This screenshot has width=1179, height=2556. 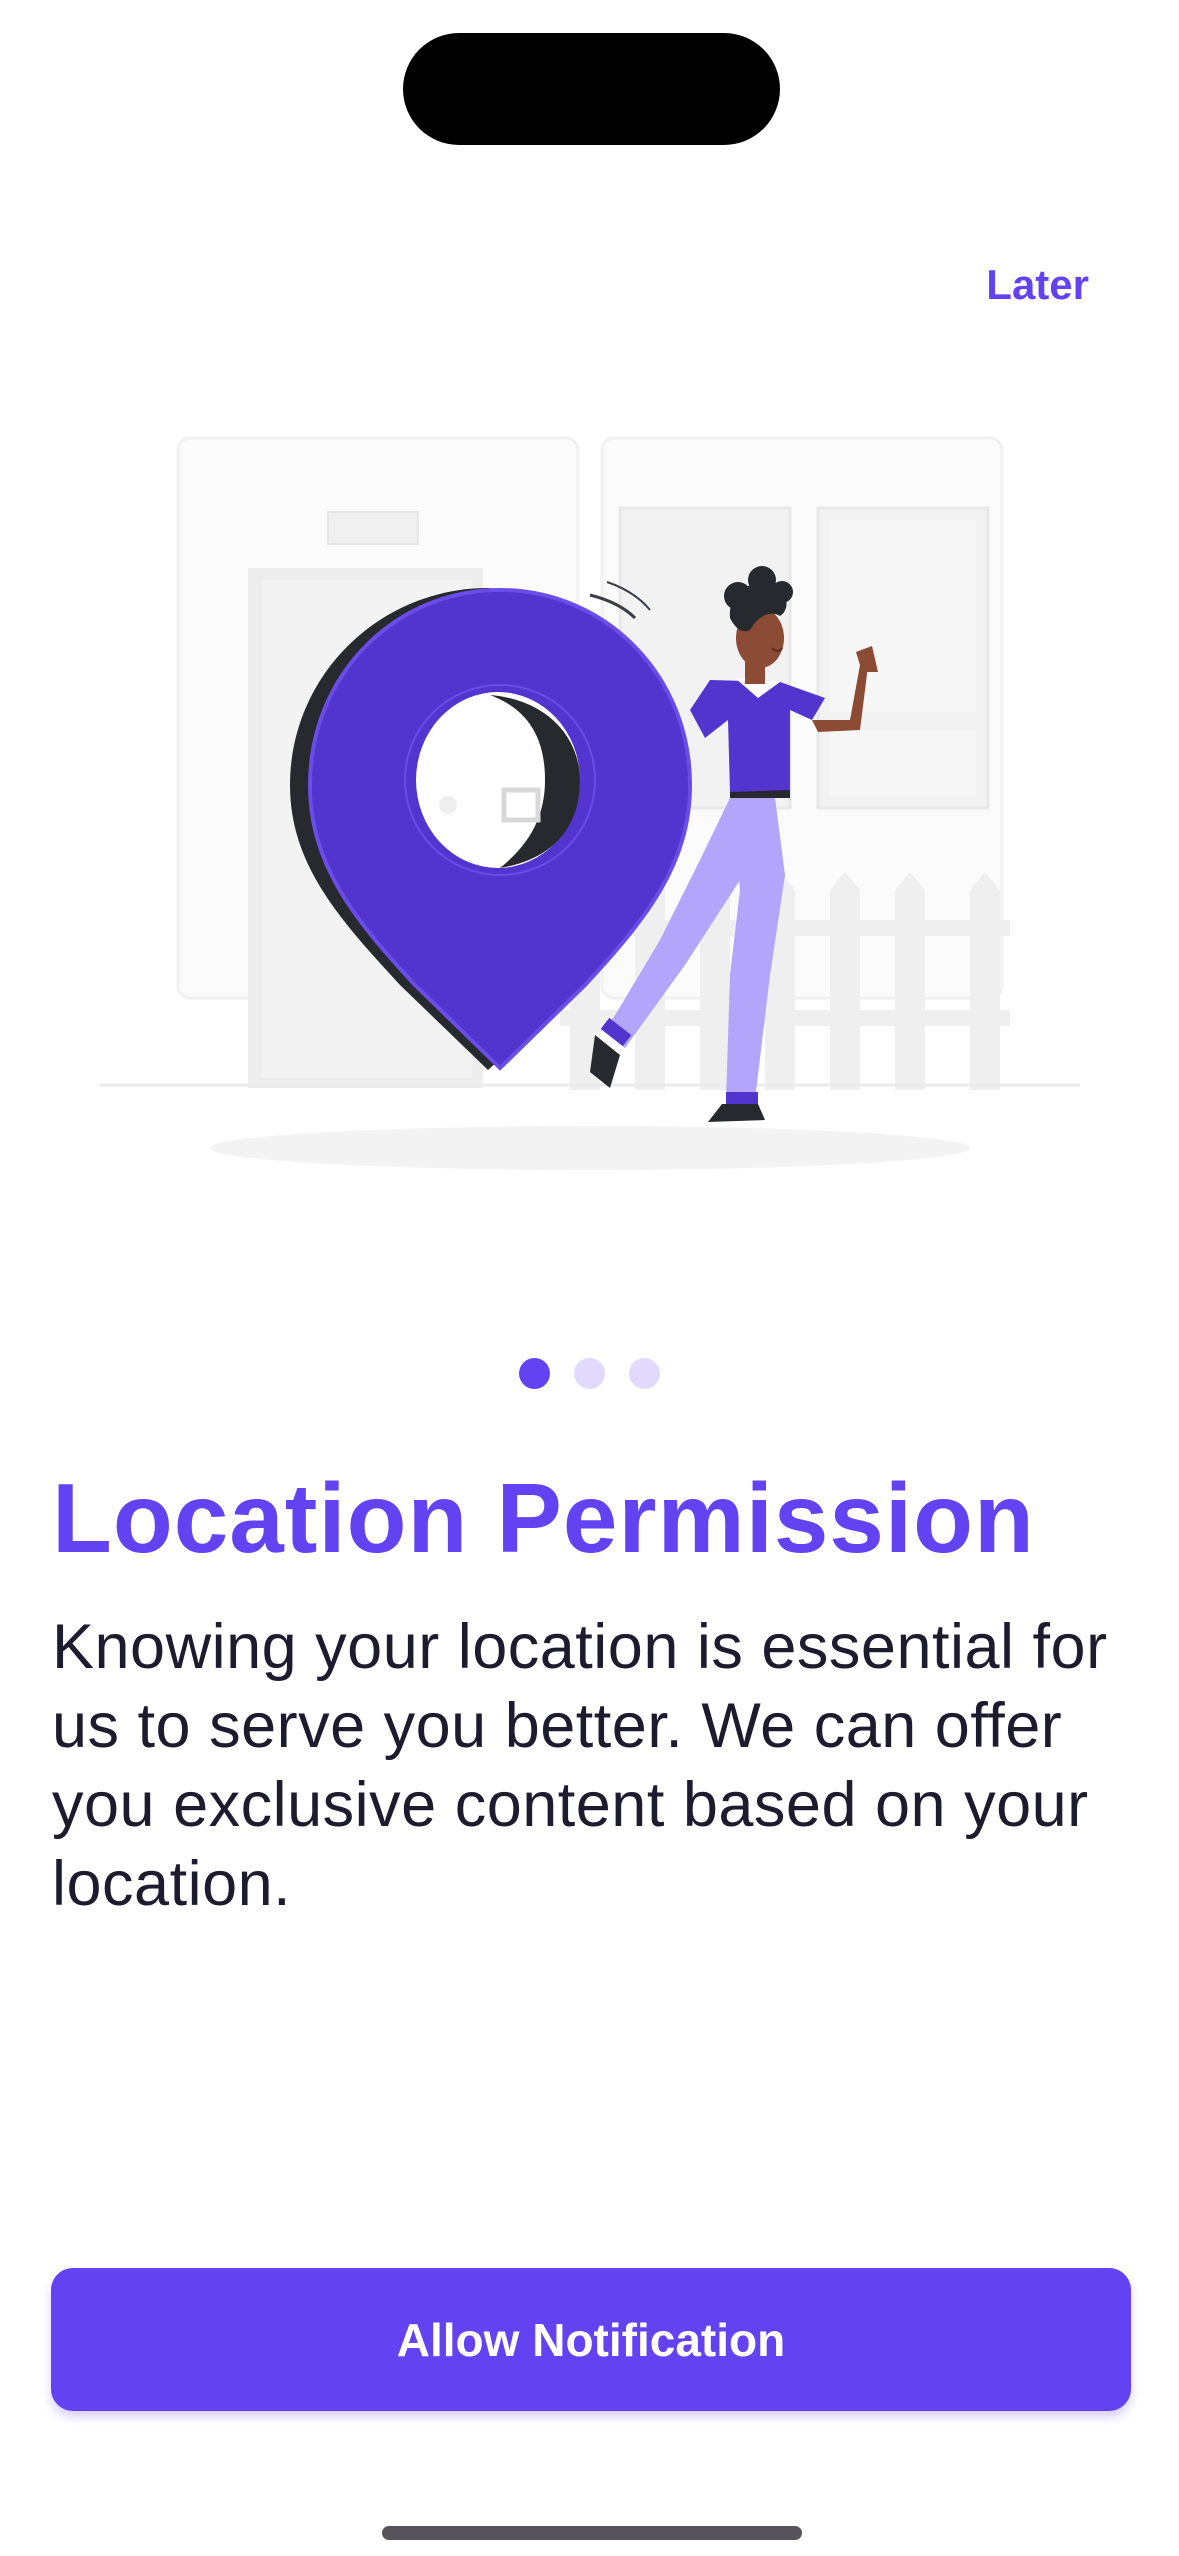 I want to click on page-dot-active, so click(x=534, y=1373).